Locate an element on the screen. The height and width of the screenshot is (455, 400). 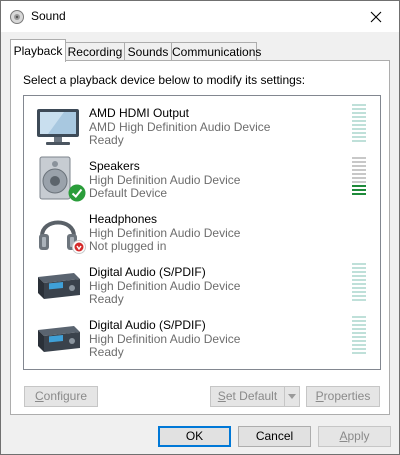
title-bar: Sound is located at coordinates (200, 16).